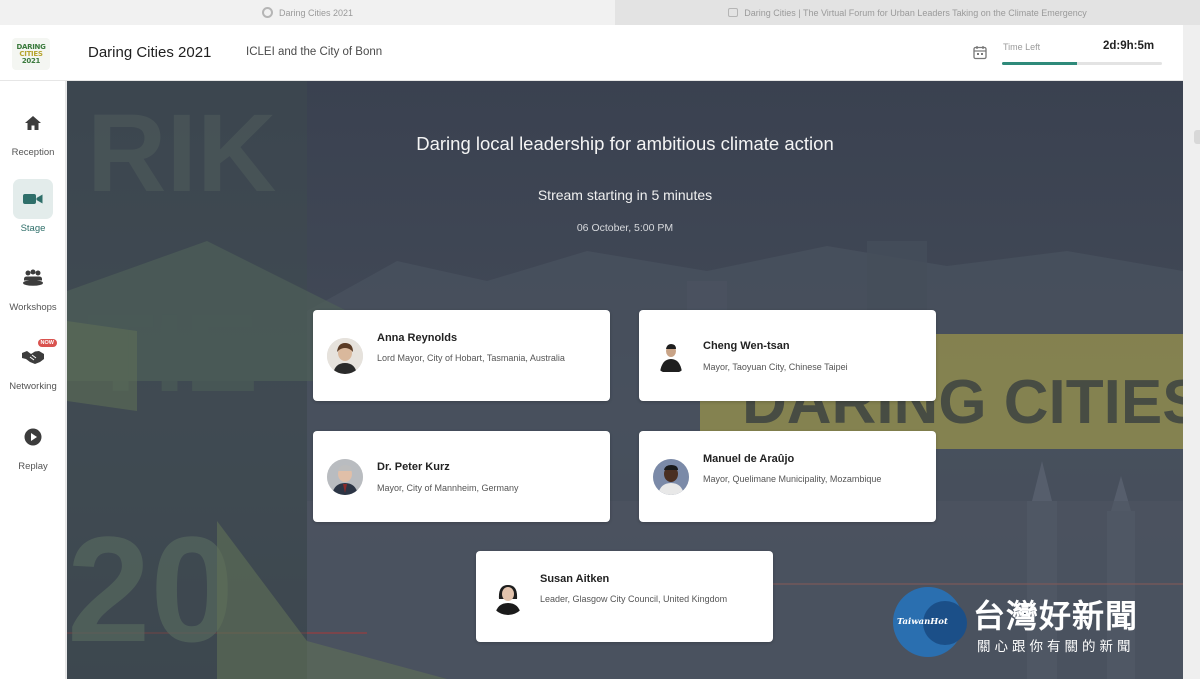  Describe the element at coordinates (775, 367) in the screenshot. I see `speaker-role: Mayor, Taoyuan City, Chinese Taipei` at that location.